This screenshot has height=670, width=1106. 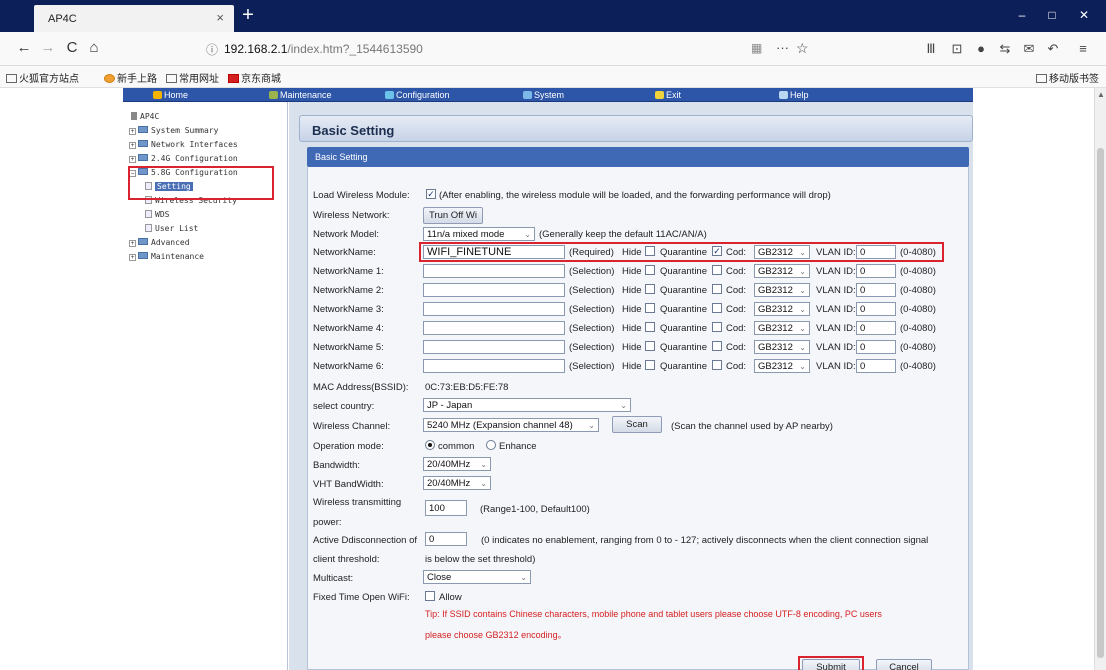 I want to click on qr-code-icon: ▦, so click(x=756, y=48).